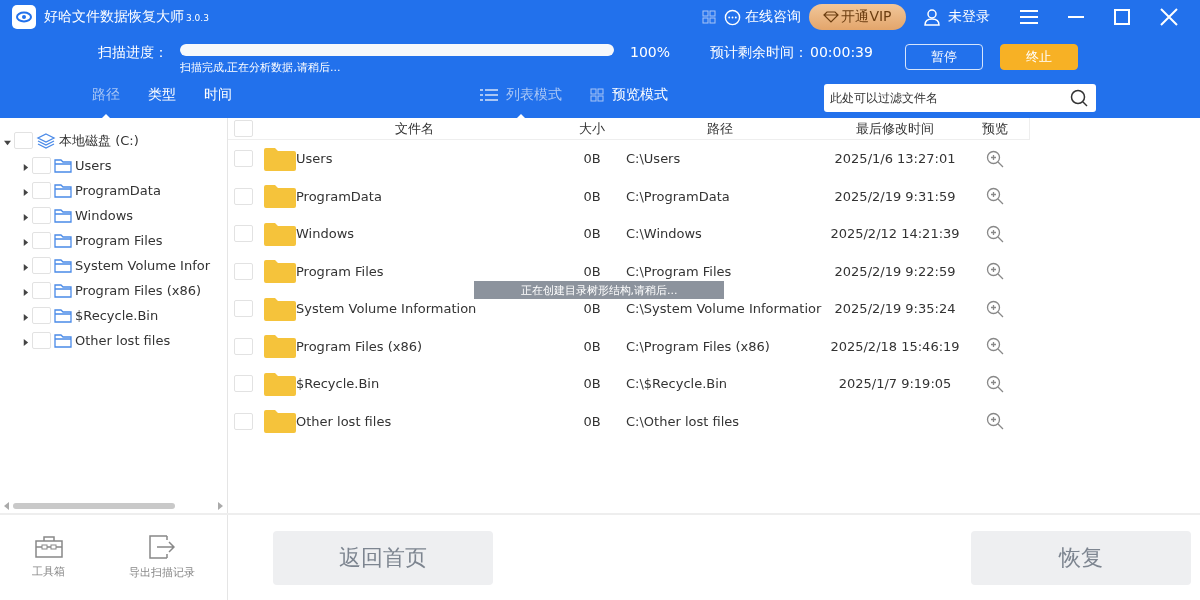  I want to click on file-name: ProgramData, so click(339, 196).